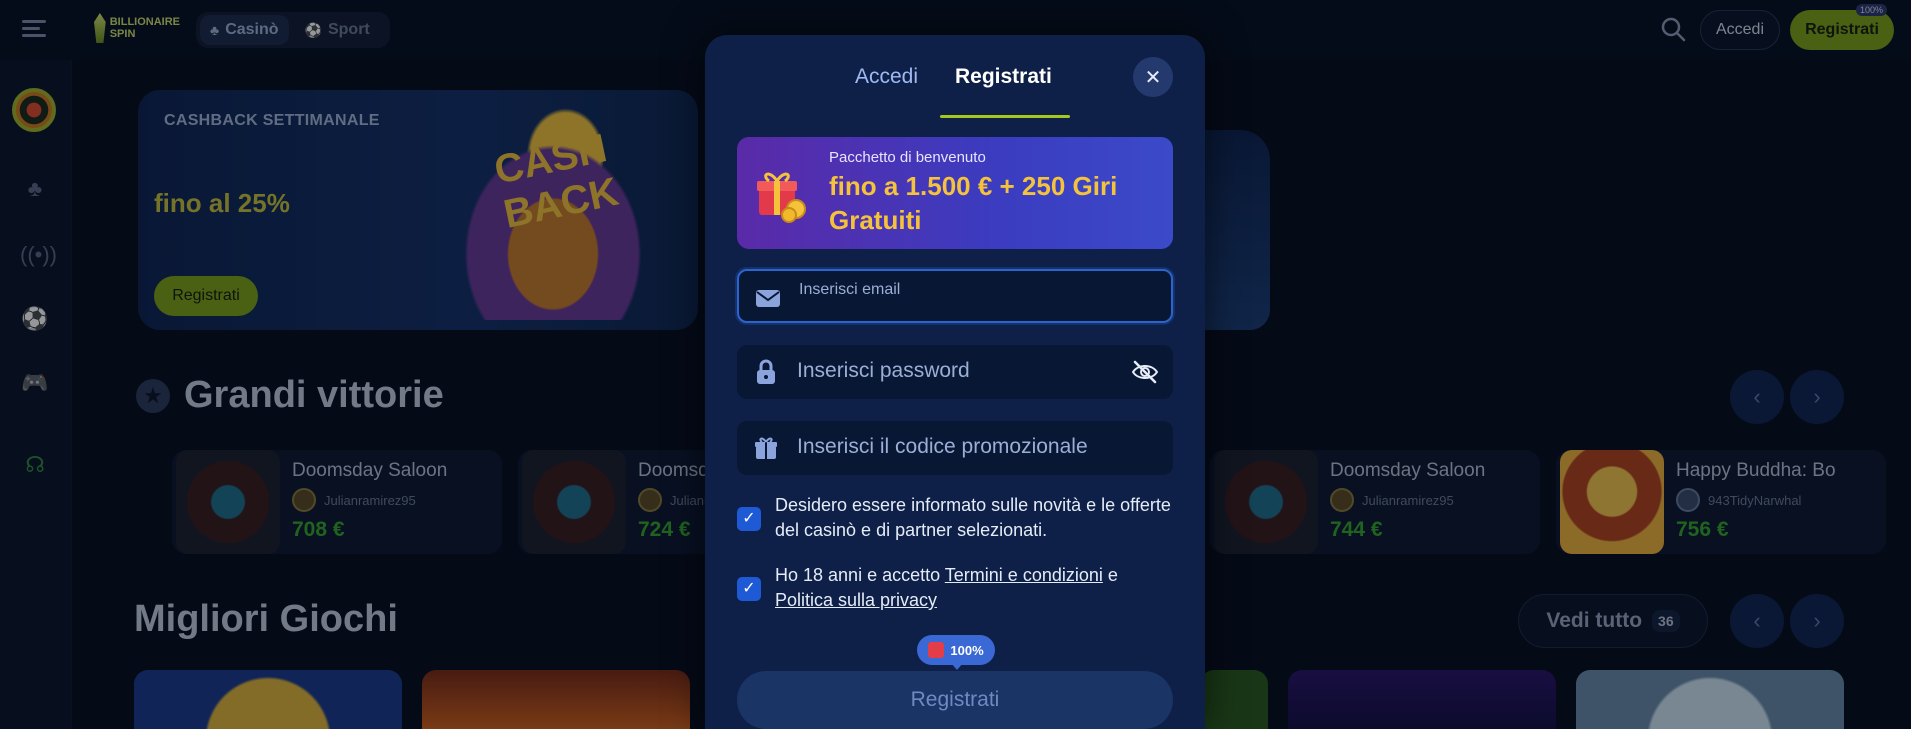 The width and height of the screenshot is (1911, 729). Describe the element at coordinates (1005, 116) in the screenshot. I see `active-tab-indicator` at that location.